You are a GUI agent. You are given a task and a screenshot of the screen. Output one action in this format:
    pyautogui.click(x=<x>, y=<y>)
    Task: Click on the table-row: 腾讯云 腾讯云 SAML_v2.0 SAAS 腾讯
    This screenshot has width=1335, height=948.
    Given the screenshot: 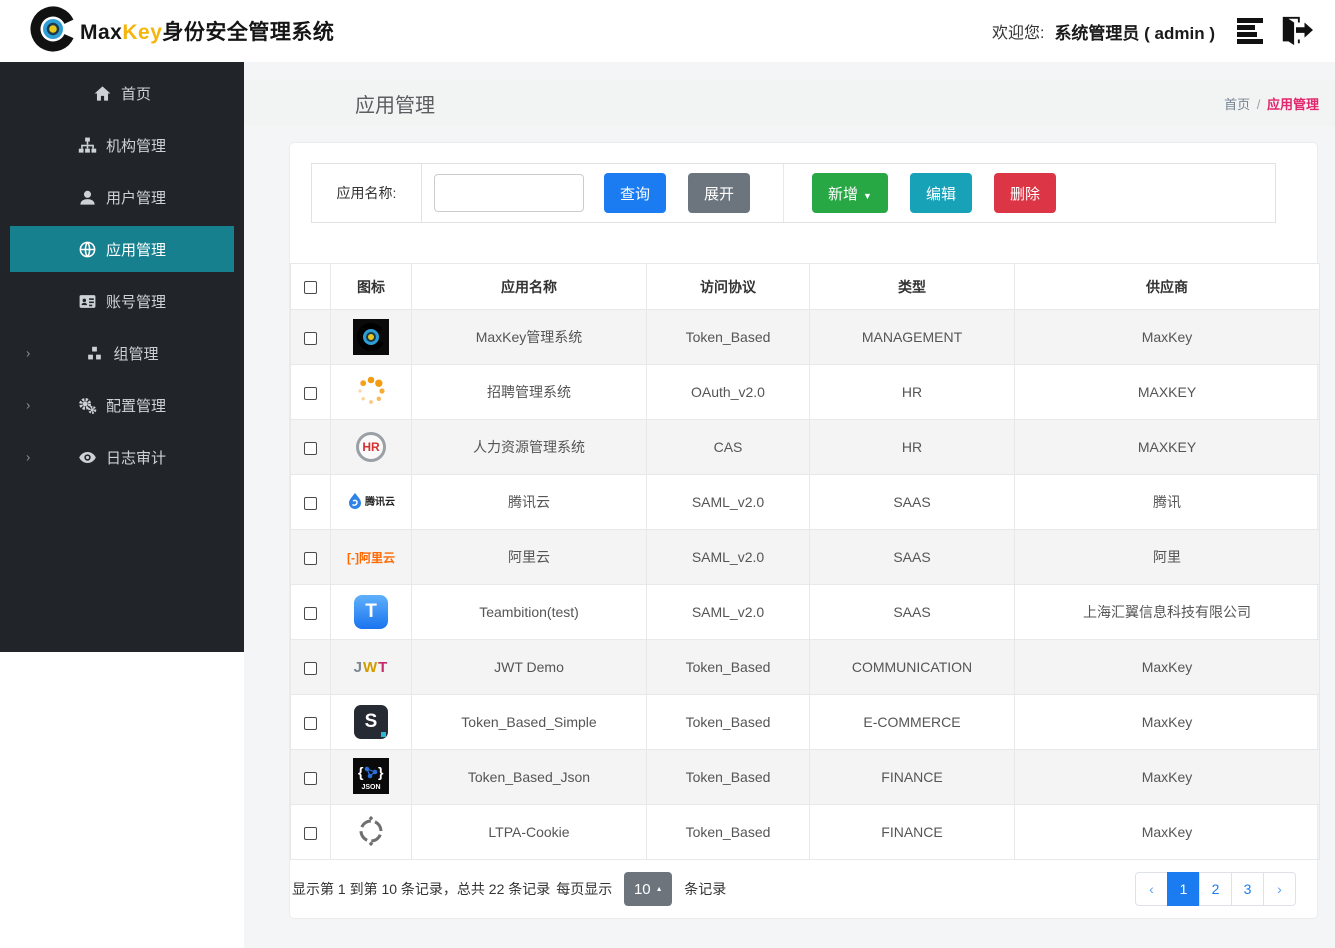 What is the action you would take?
    pyautogui.click(x=805, y=502)
    